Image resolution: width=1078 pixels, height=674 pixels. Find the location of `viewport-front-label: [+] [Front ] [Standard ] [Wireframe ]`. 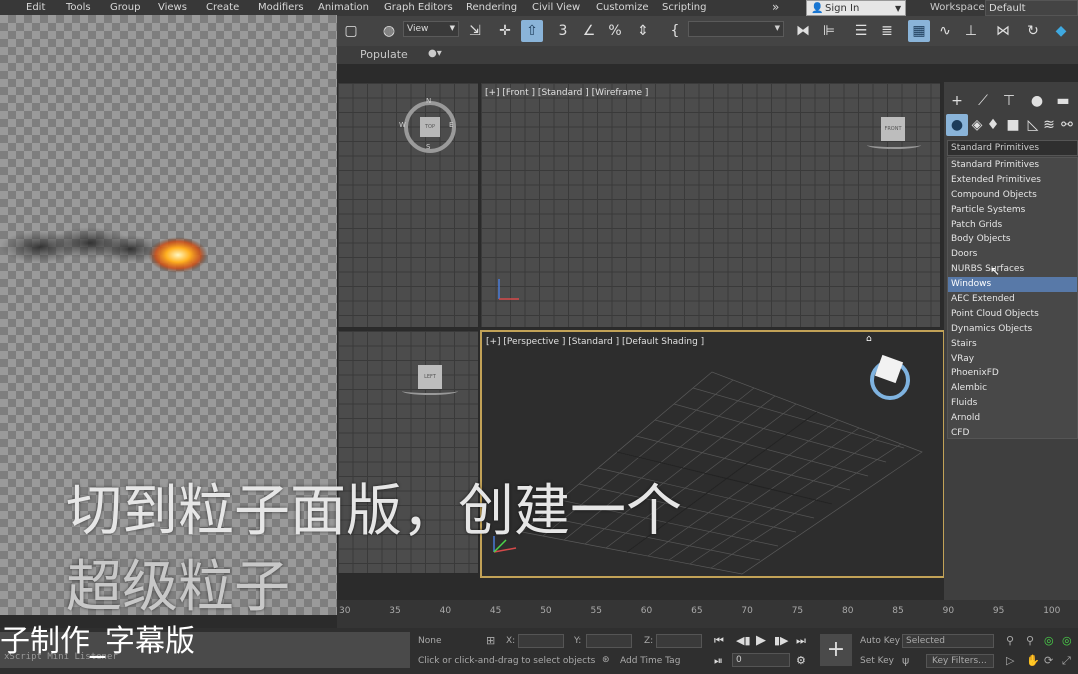

viewport-front-label: [+] [Front ] [Standard ] [Wireframe ] is located at coordinates (566, 93).